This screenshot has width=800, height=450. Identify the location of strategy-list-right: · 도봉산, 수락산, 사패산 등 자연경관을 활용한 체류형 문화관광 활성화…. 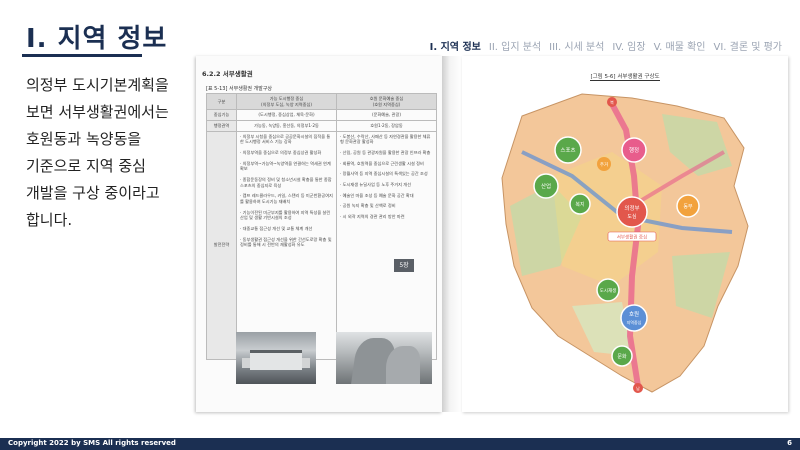
(386, 245).